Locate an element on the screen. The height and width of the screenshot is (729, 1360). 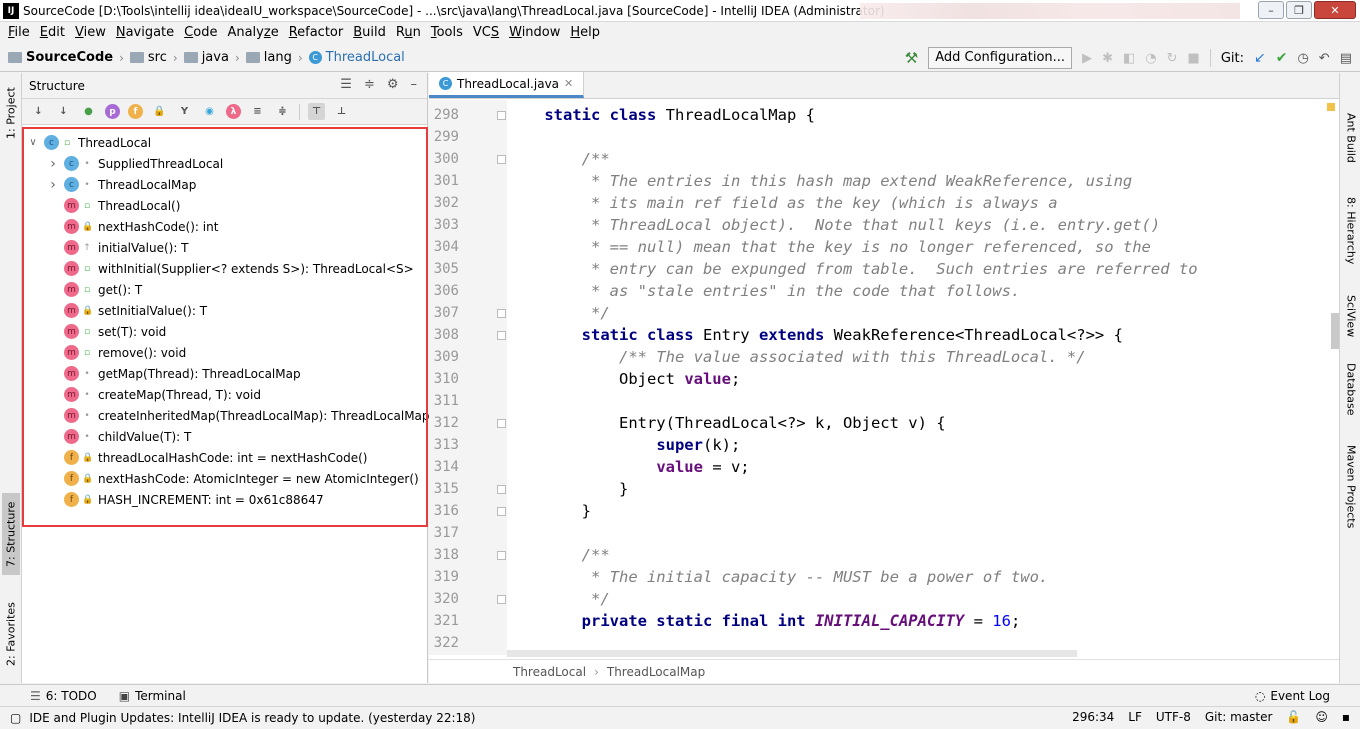
menu-vcs: VCS is located at coordinates (486, 32).